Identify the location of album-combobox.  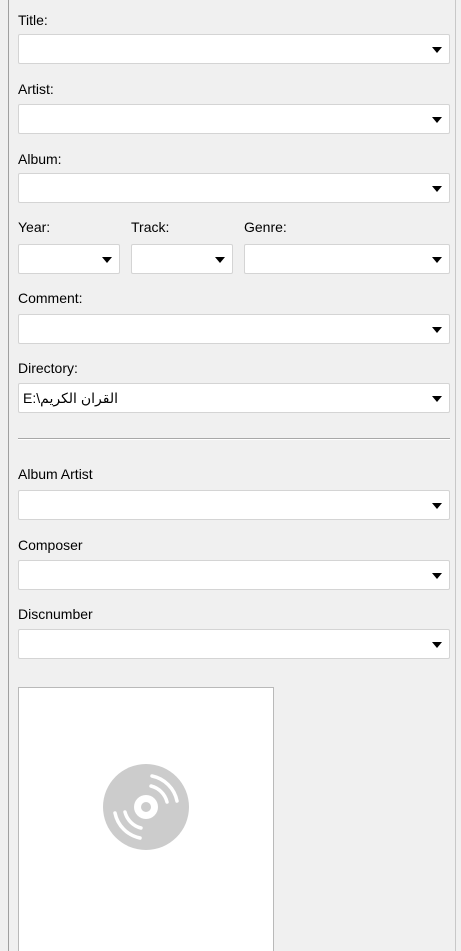
(234, 188).